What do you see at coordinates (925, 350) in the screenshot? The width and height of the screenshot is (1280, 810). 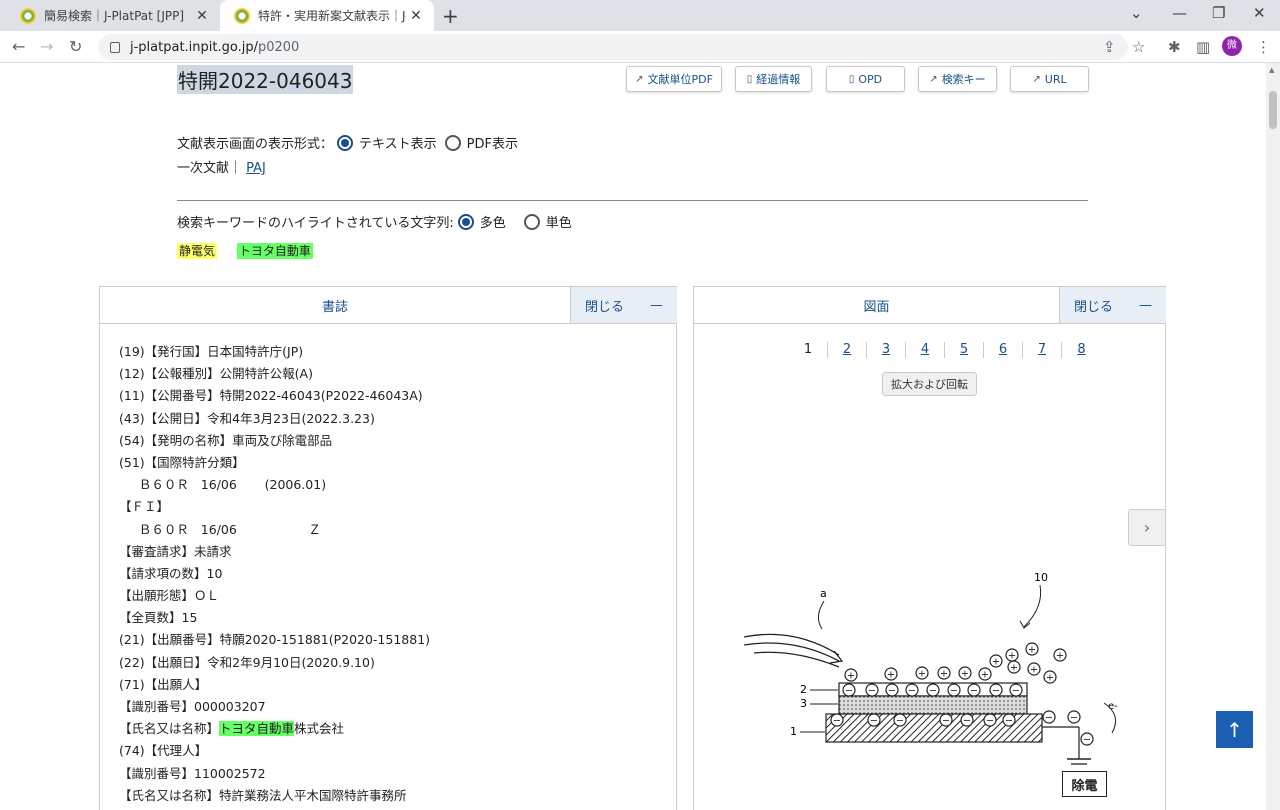 I see `figure-page-link: 4` at bounding box center [925, 350].